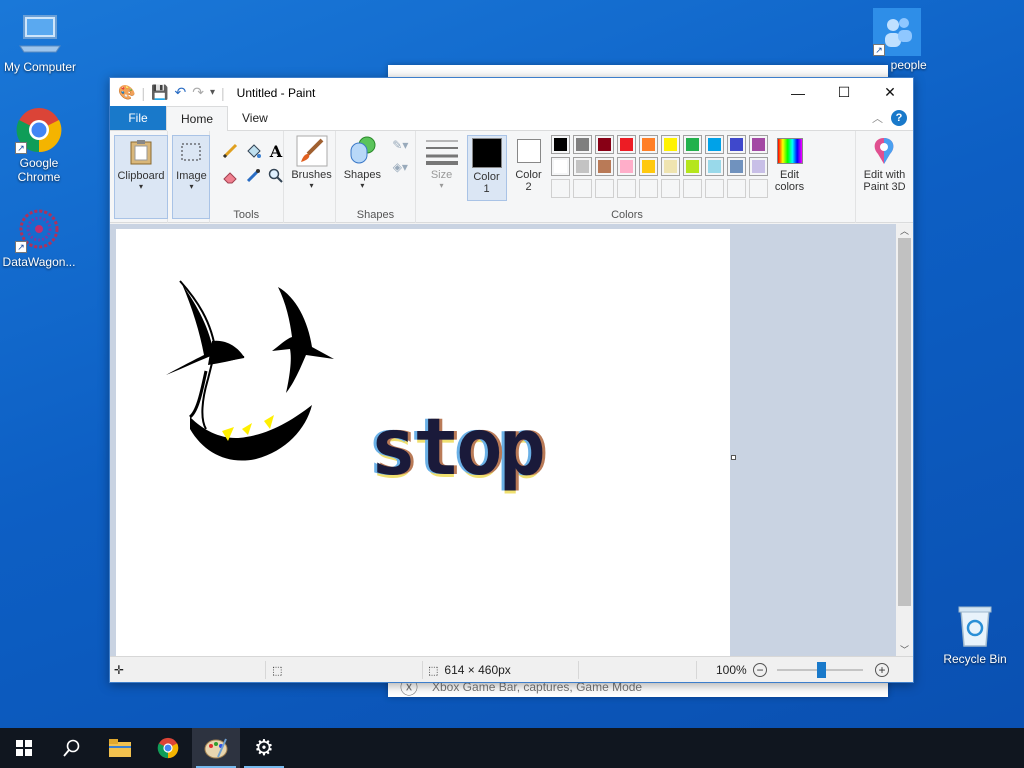 The width and height of the screenshot is (1024, 768). I want to click on chrome-icon: ↗, so click(39, 130).